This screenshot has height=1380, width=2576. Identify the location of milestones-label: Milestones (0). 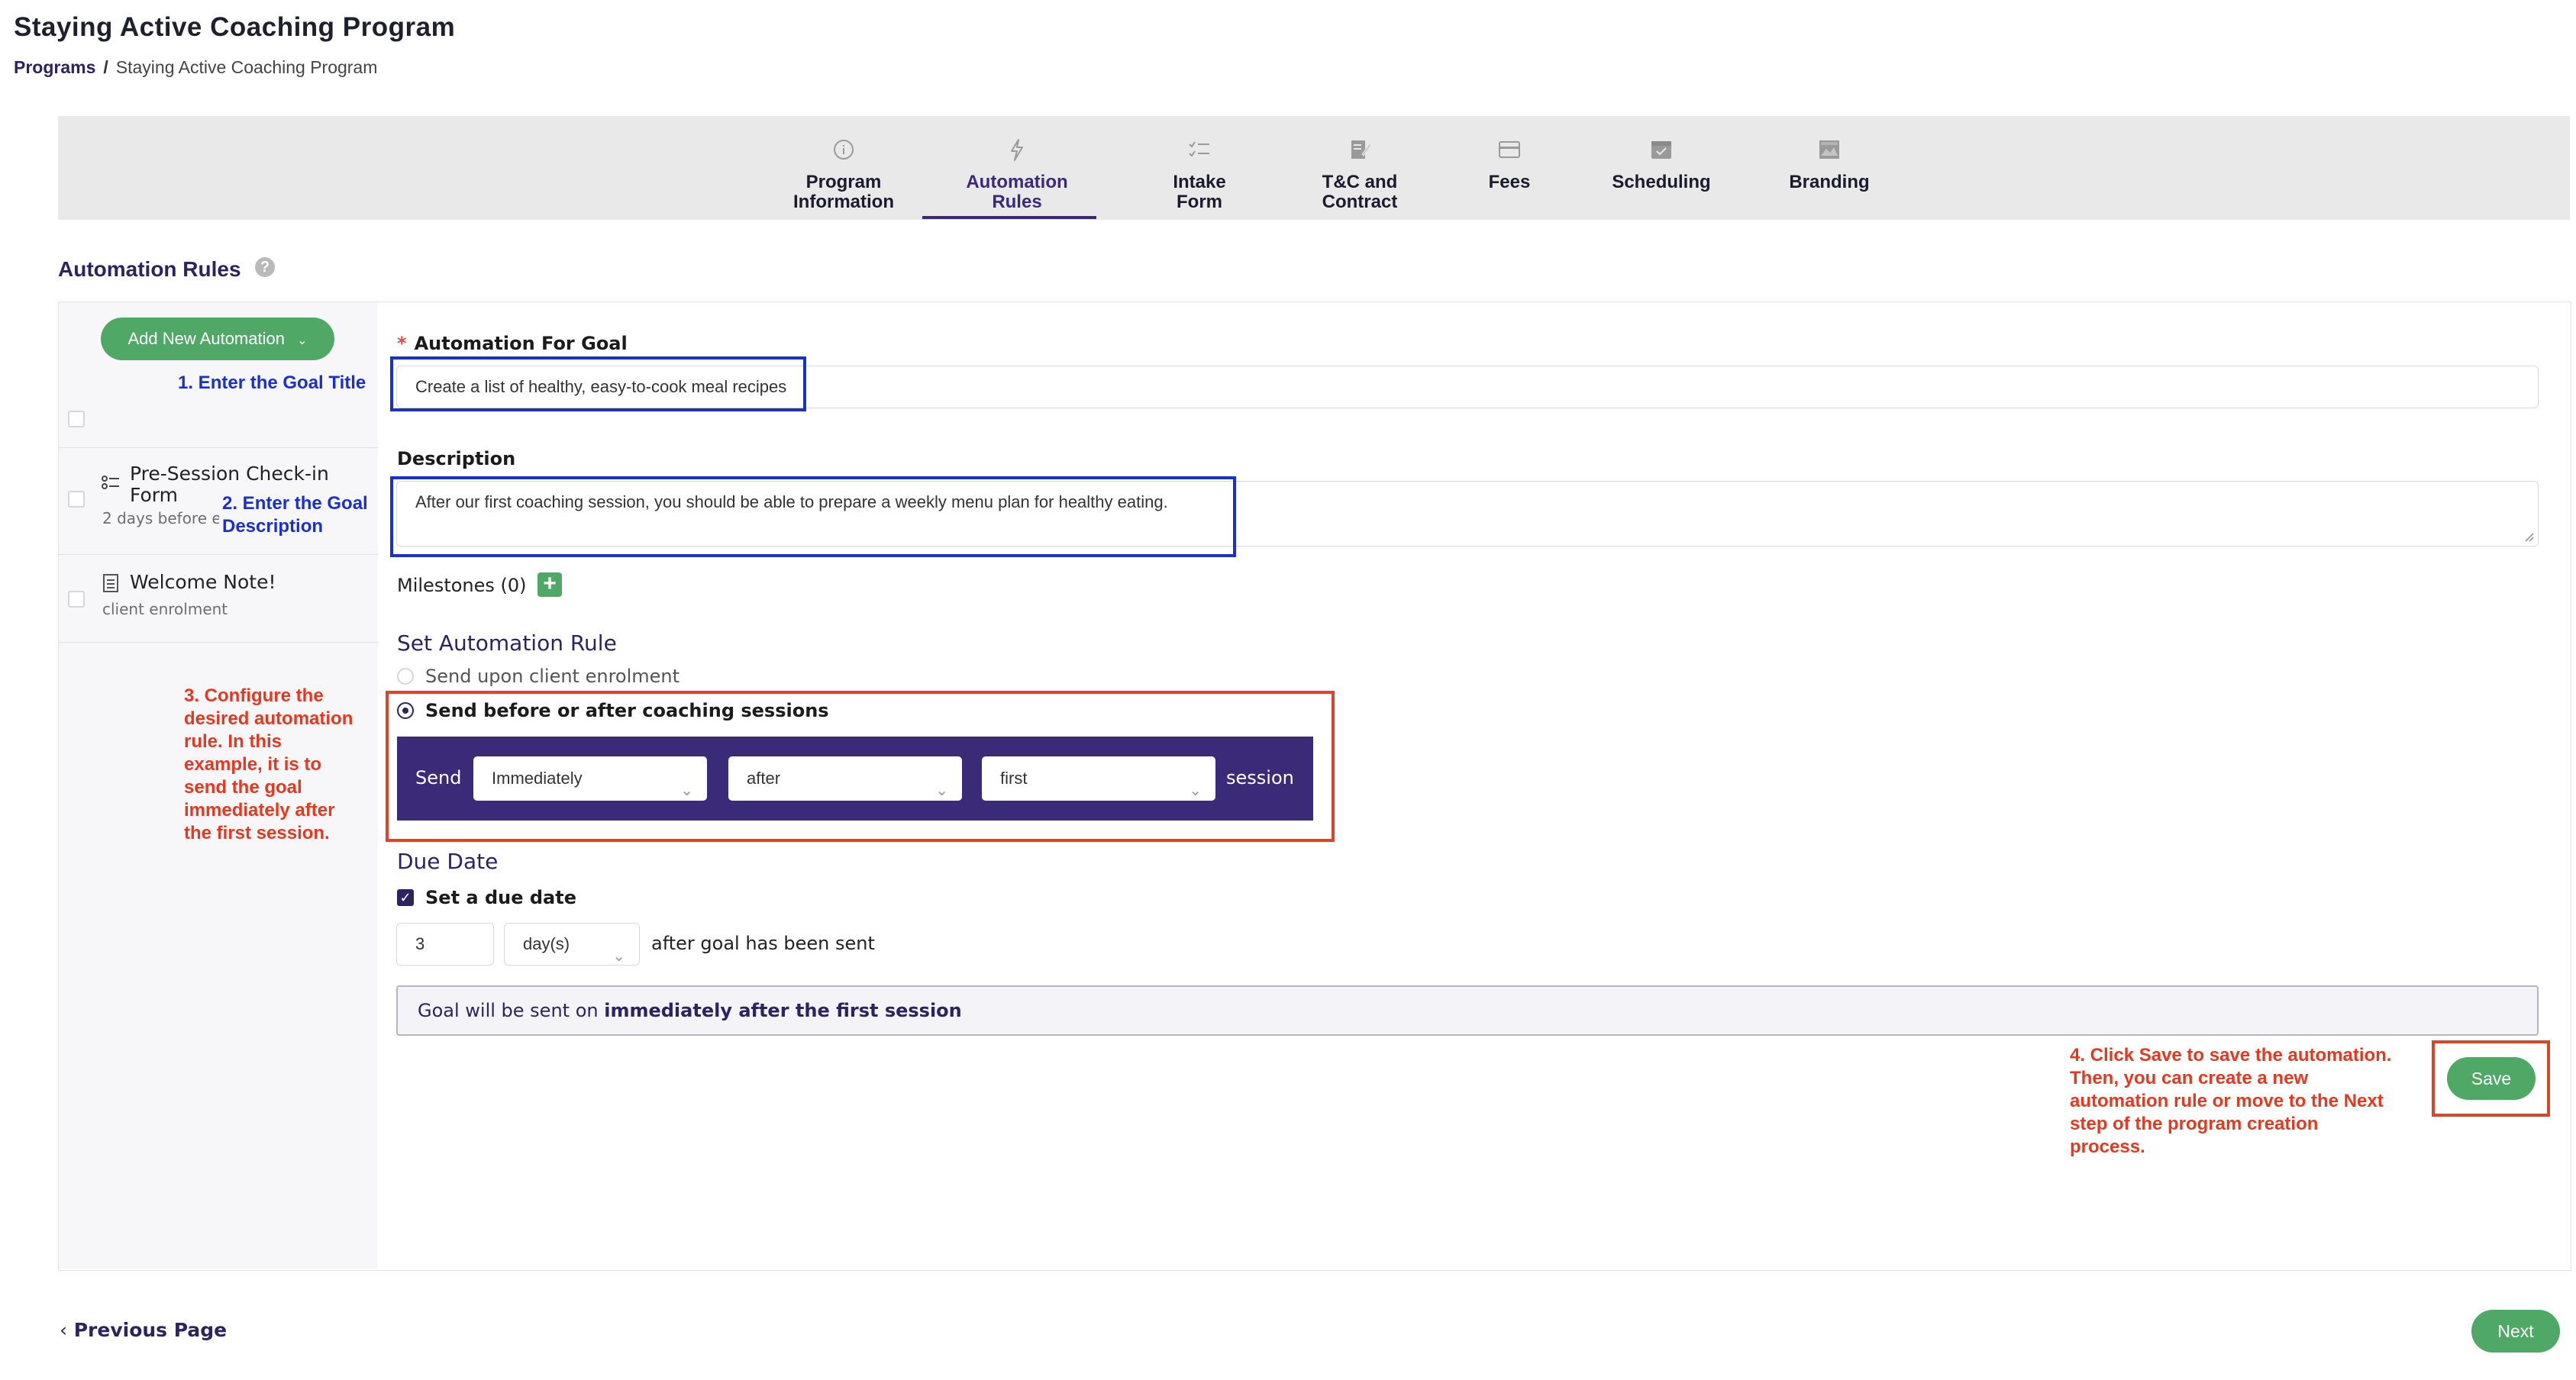
(462, 585).